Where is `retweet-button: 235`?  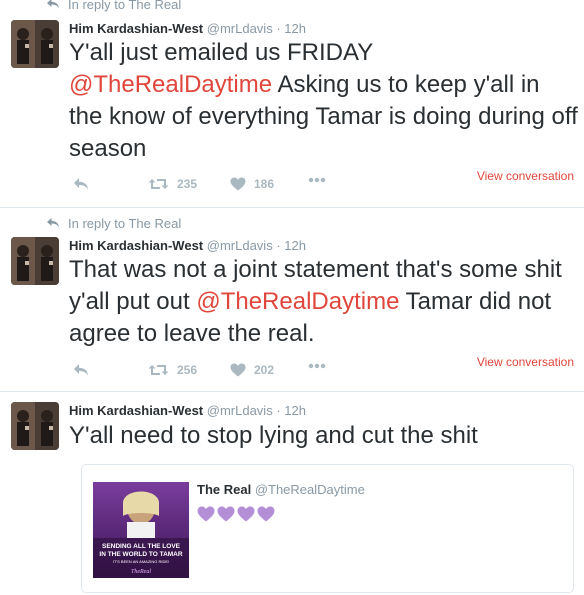
retweet-button: 235 is located at coordinates (172, 184).